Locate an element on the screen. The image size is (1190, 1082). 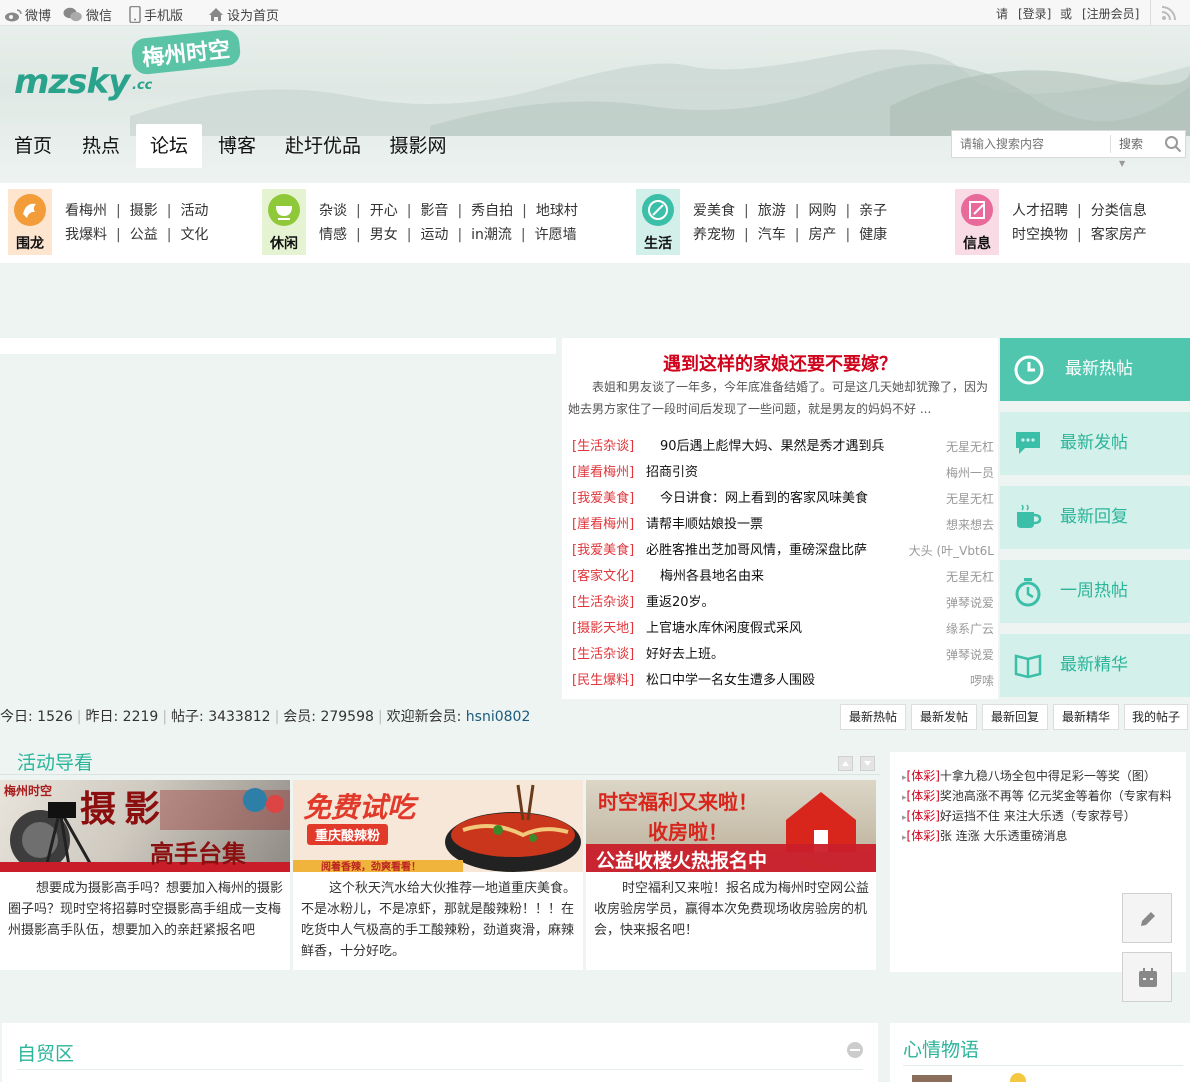
post-row: [生活杂谈] 好好去上班。 弹琴说爱 is located at coordinates (780, 655).